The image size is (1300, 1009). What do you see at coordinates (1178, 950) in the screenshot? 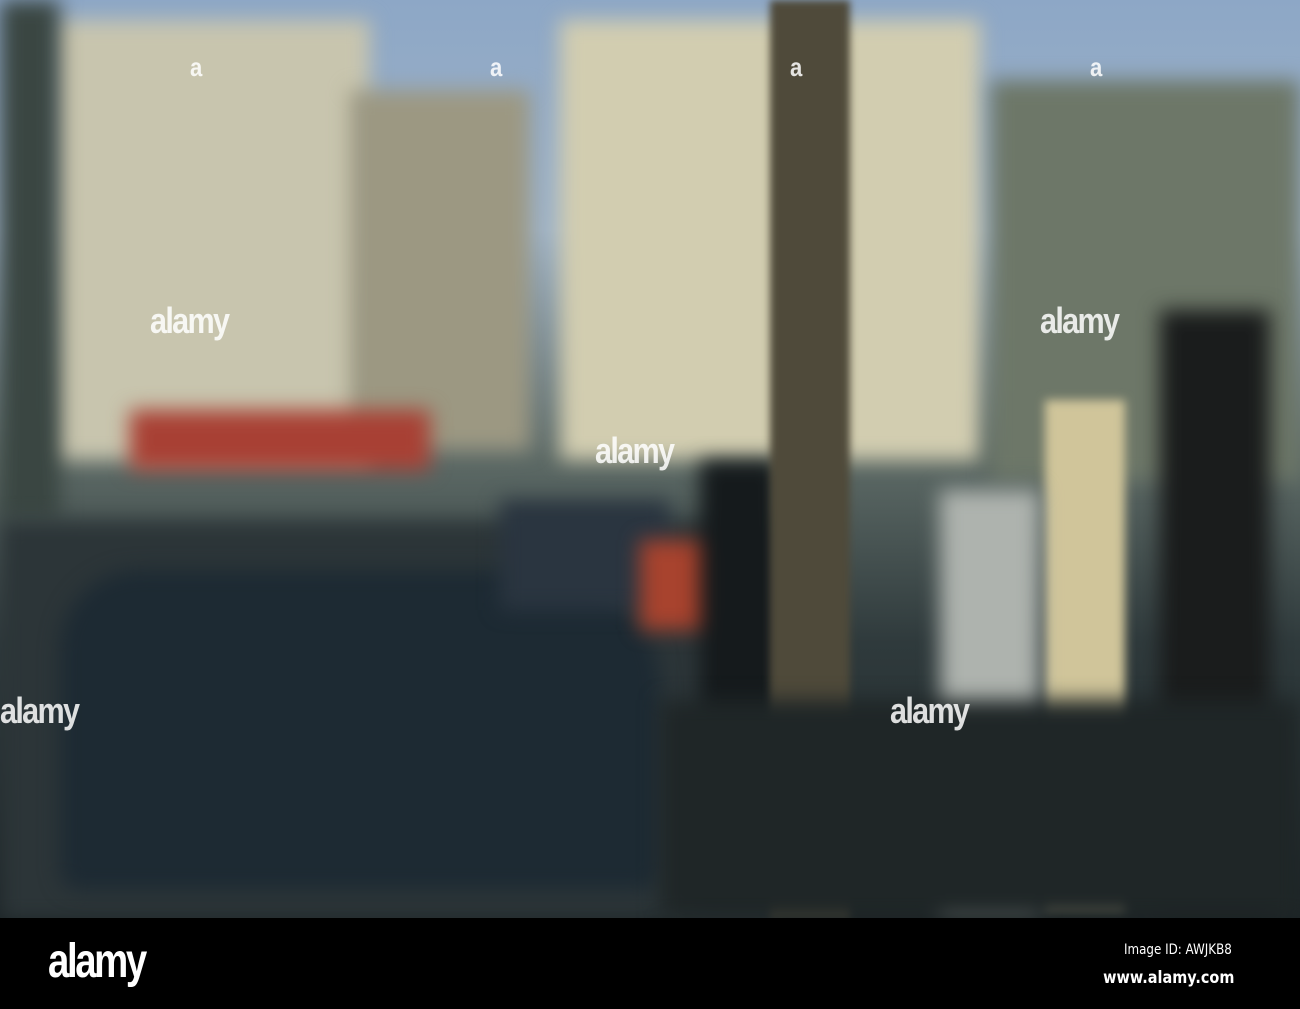
I see `image-id: Image ID: AWJKB8` at bounding box center [1178, 950].